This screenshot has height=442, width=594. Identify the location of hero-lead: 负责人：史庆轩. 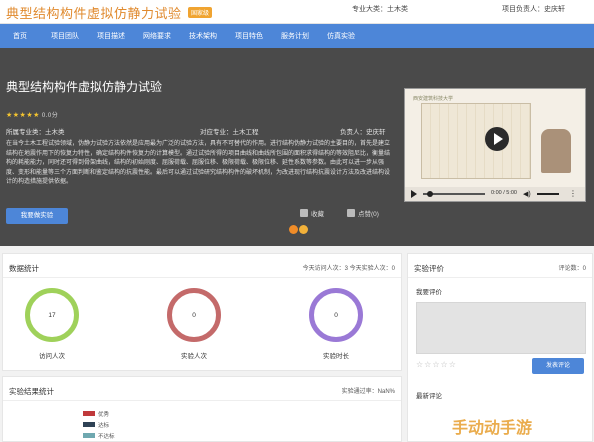
(363, 132).